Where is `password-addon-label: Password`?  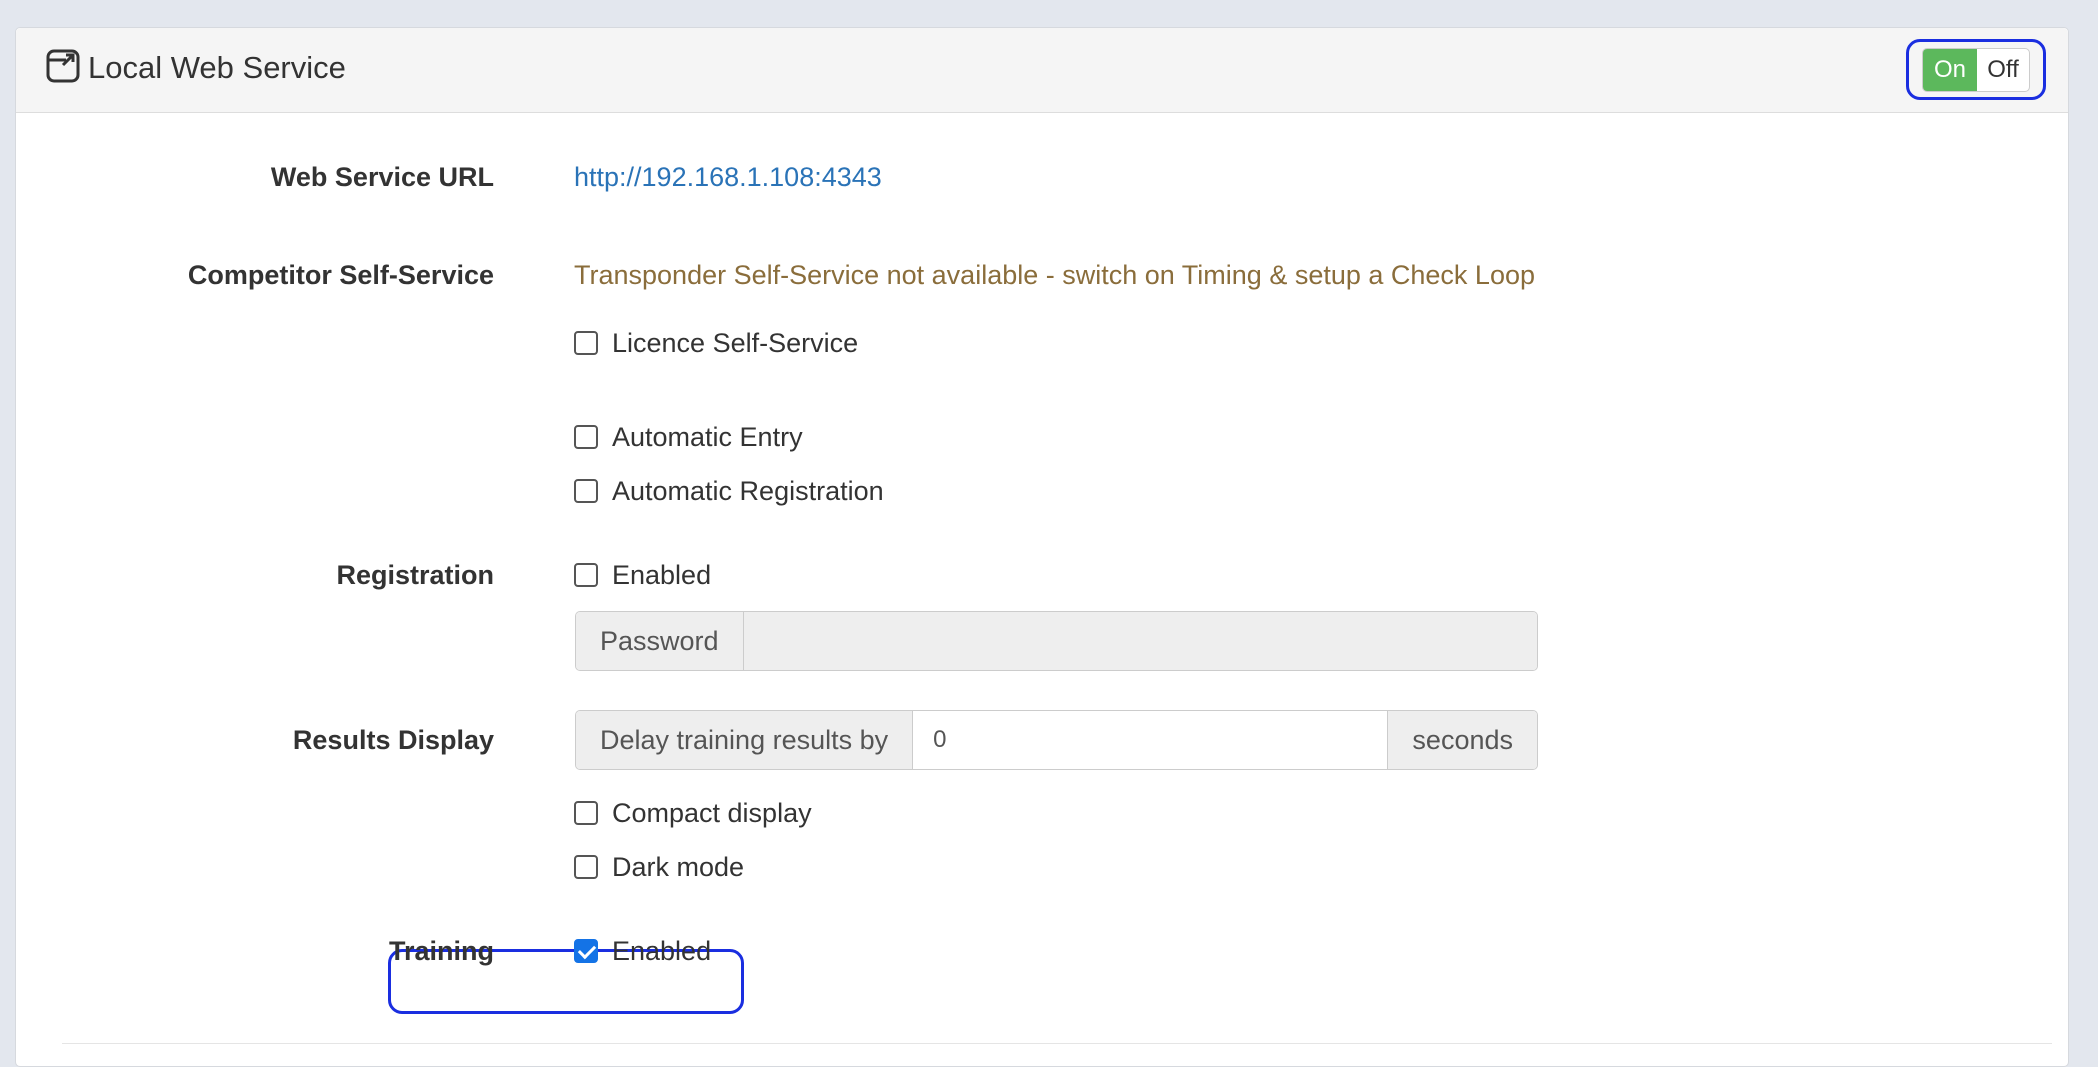
password-addon-label: Password is located at coordinates (660, 641).